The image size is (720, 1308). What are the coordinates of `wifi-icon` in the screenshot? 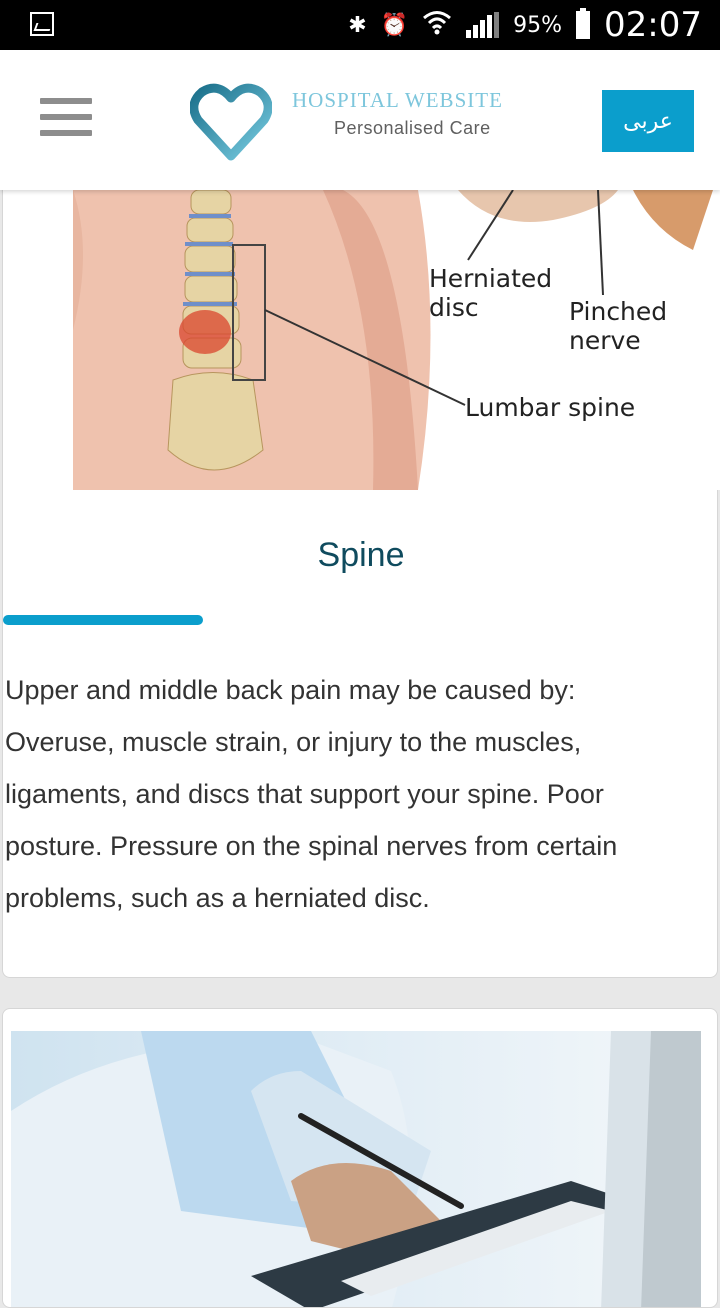 It's located at (437, 25).